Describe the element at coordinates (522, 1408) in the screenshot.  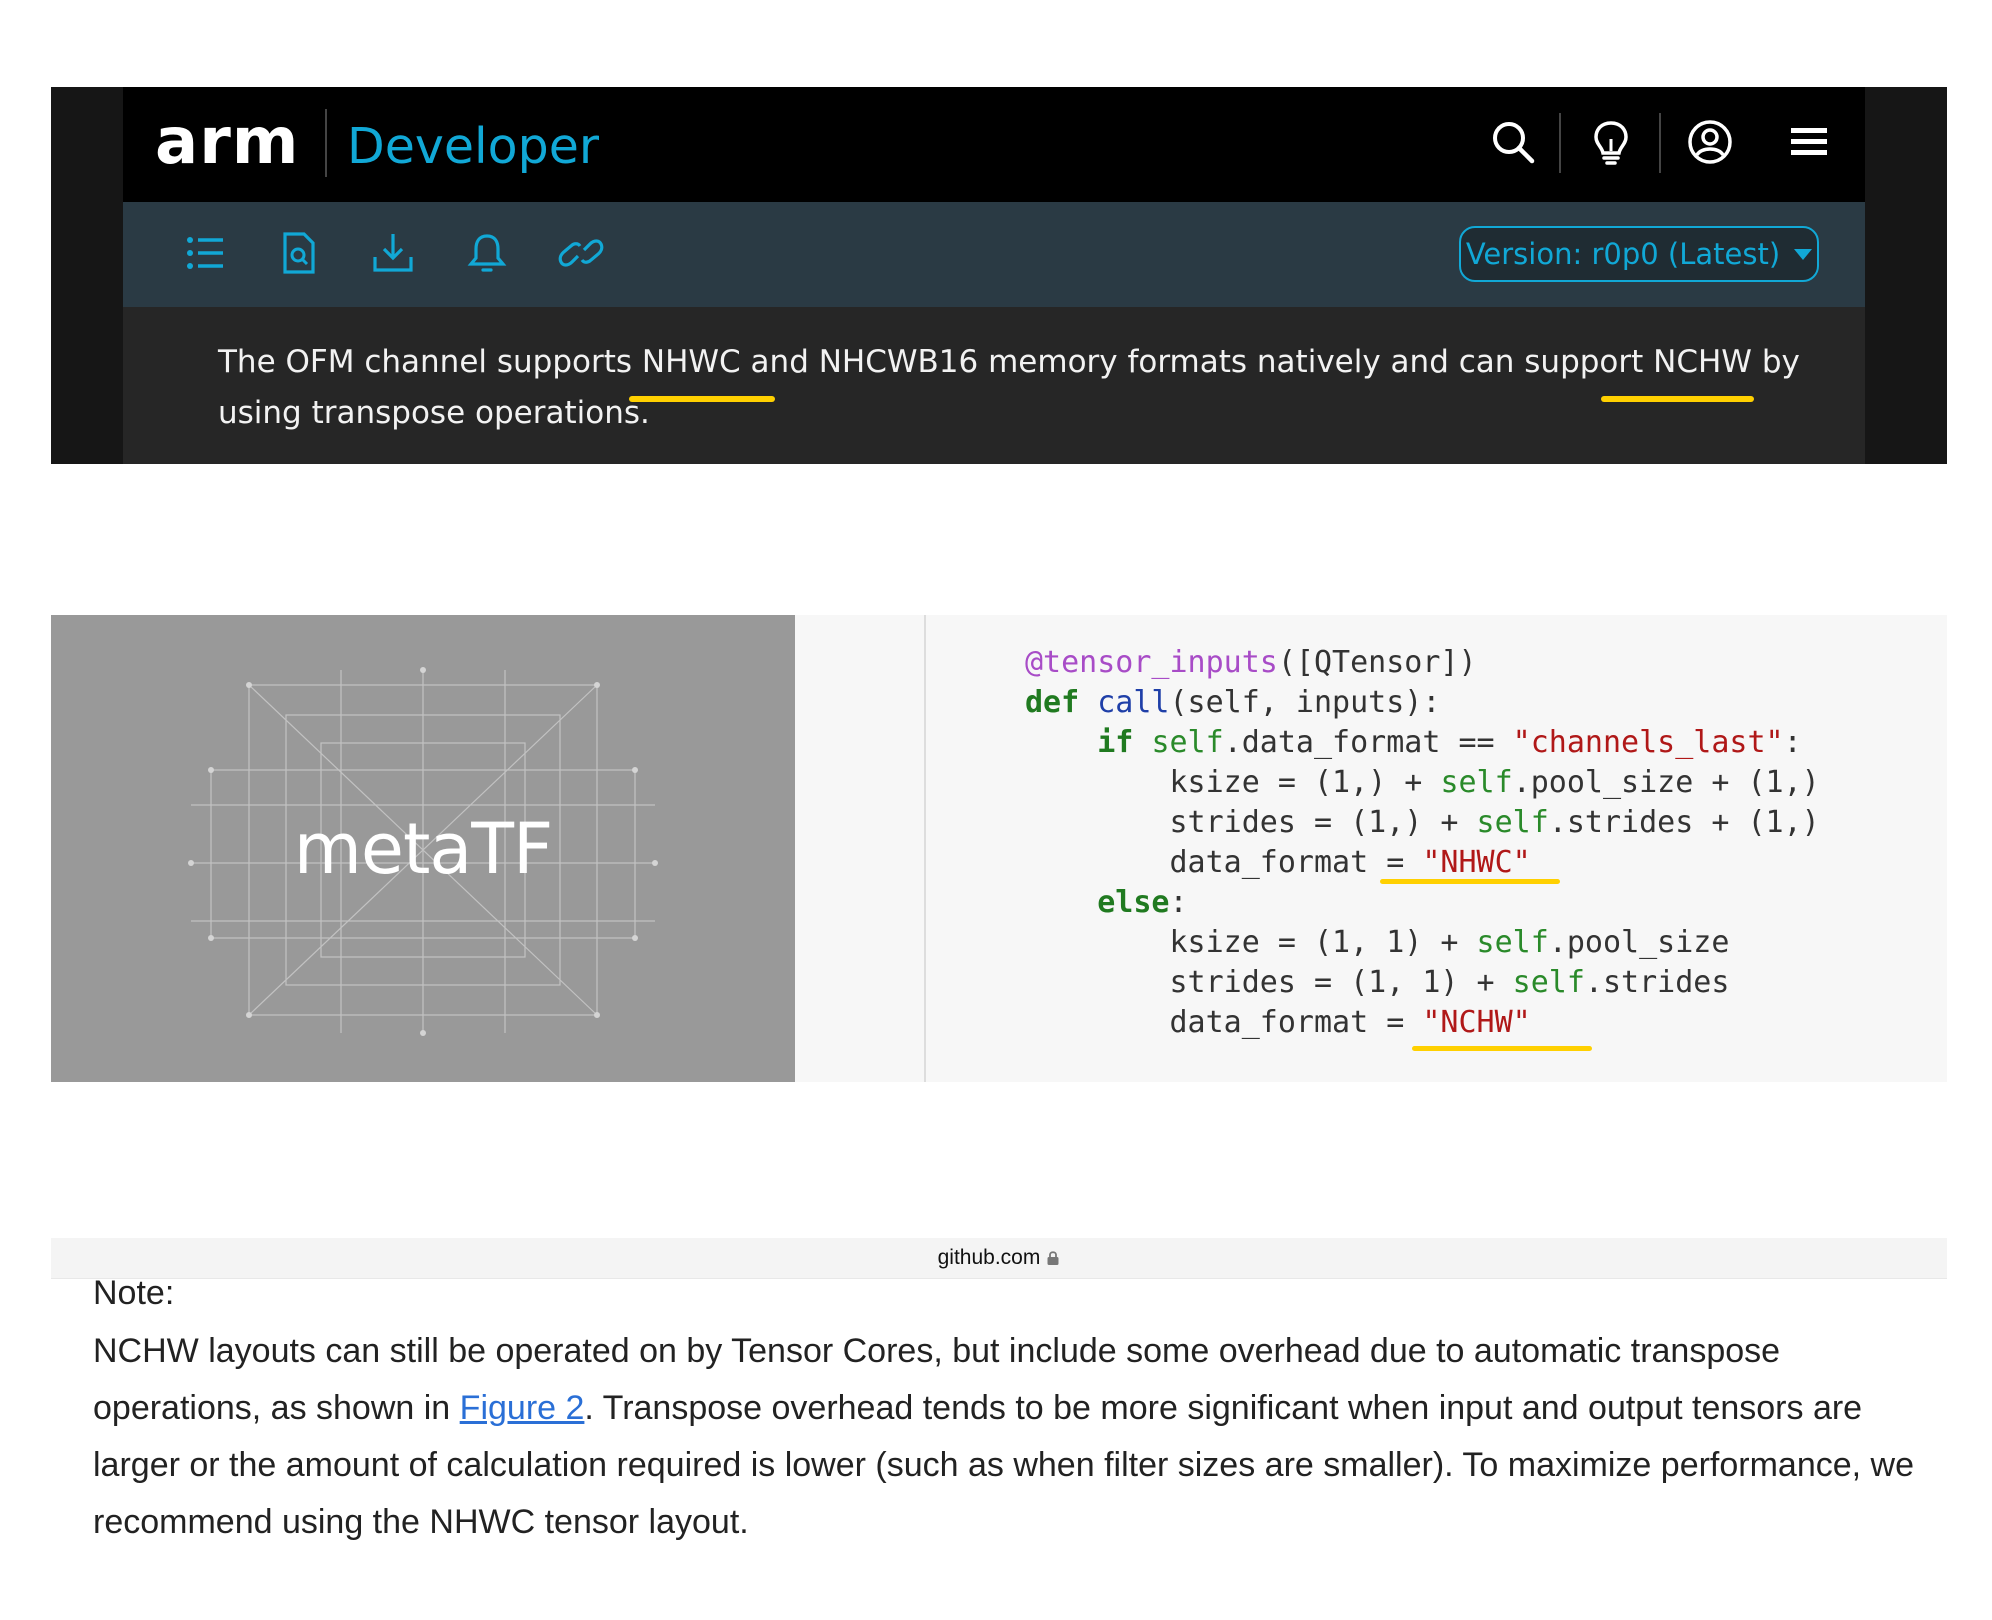
I see `figure-2-link: Figure 2` at that location.